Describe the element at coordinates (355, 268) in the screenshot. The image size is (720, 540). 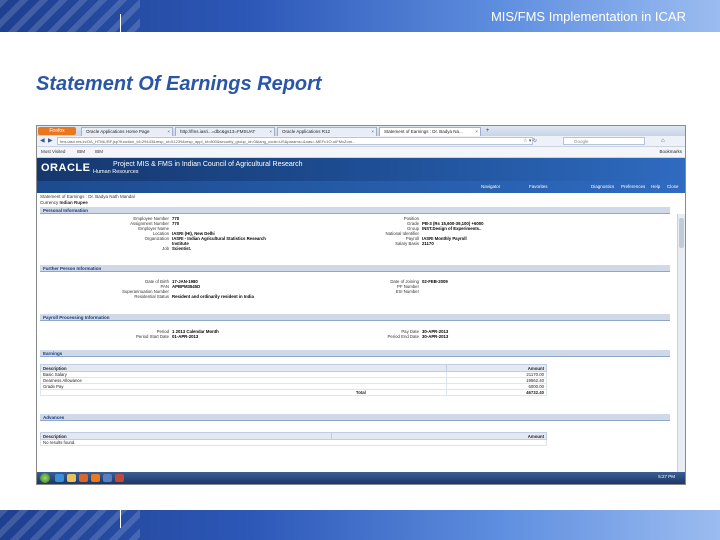
I see `section-further: Further Person Information` at that location.